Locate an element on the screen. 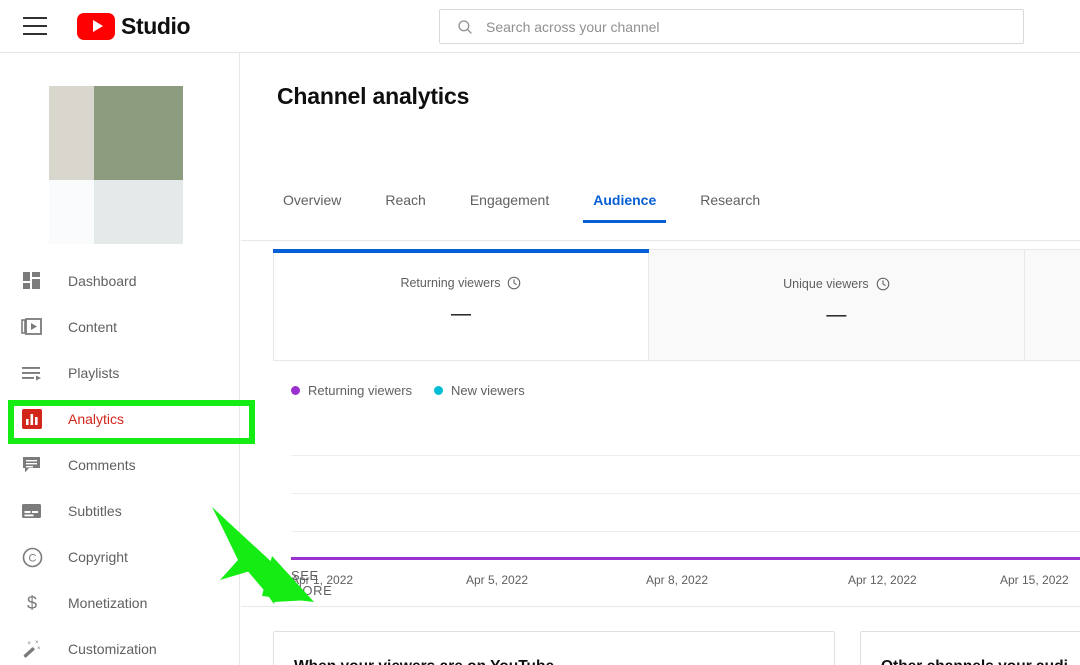 The width and height of the screenshot is (1080, 665). tab-audience: Audience is located at coordinates (625, 207).